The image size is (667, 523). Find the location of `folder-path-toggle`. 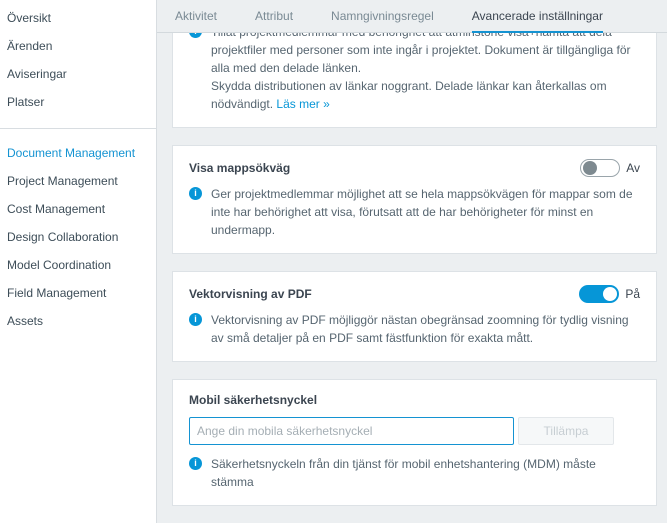

folder-path-toggle is located at coordinates (600, 168).